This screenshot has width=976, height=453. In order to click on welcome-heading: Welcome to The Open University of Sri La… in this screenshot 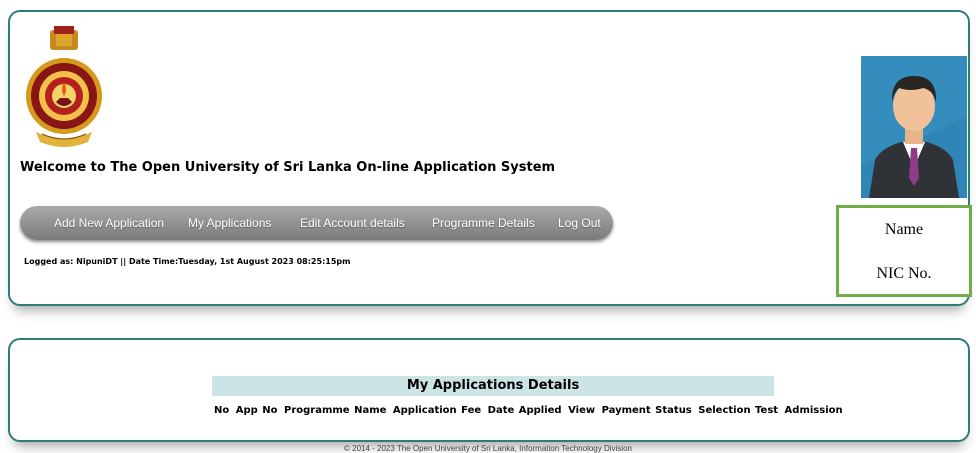, I will do `click(288, 167)`.